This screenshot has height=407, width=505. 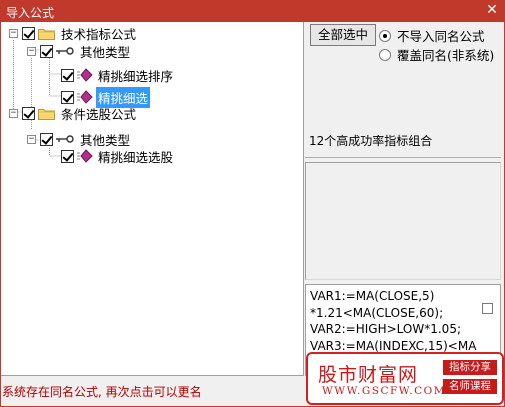 What do you see at coordinates (487, 308) in the screenshot?
I see `code-checkbox` at bounding box center [487, 308].